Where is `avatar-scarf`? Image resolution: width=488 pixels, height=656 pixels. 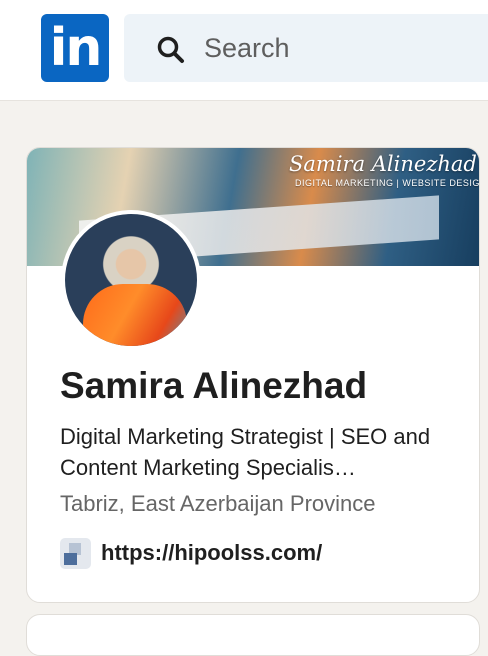 avatar-scarf is located at coordinates (135, 315).